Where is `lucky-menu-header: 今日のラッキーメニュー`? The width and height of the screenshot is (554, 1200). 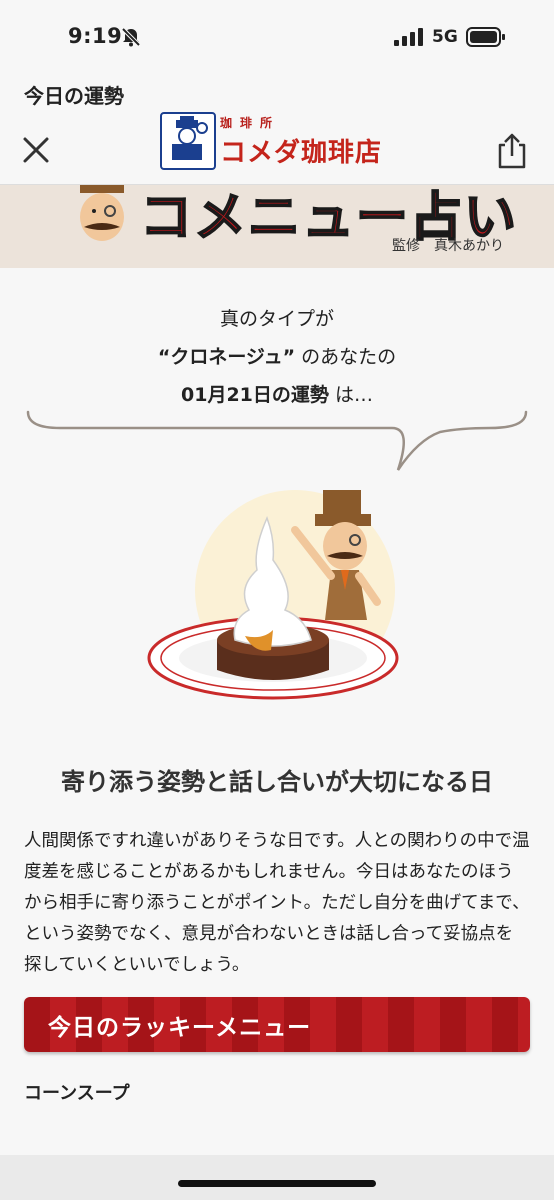 lucky-menu-header: 今日のラッキーメニュー is located at coordinates (277, 1024).